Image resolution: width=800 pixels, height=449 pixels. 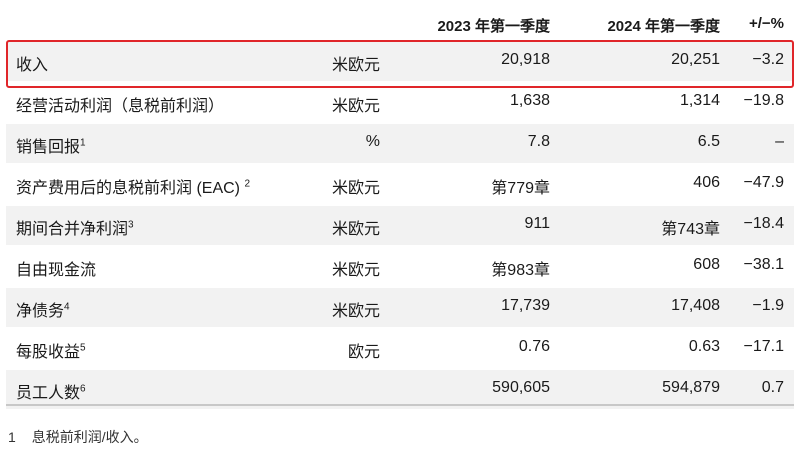 What do you see at coordinates (56, 270) in the screenshot?
I see `row-label: 自由现金流` at bounding box center [56, 270].